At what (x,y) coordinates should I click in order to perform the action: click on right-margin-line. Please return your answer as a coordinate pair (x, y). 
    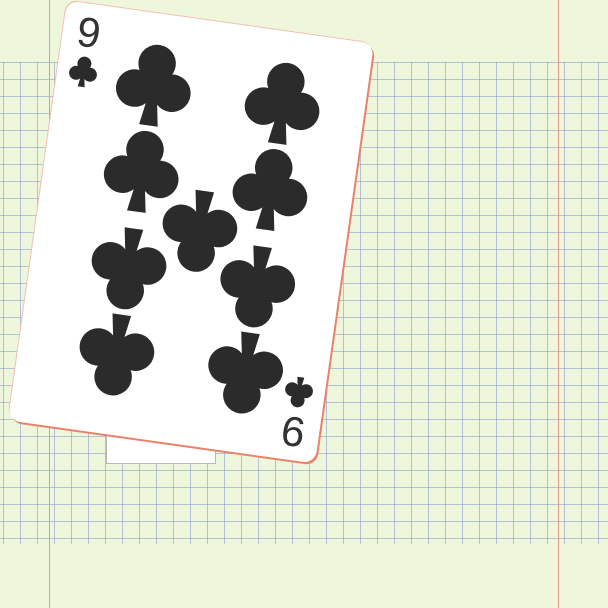
    Looking at the image, I should click on (558, 304).